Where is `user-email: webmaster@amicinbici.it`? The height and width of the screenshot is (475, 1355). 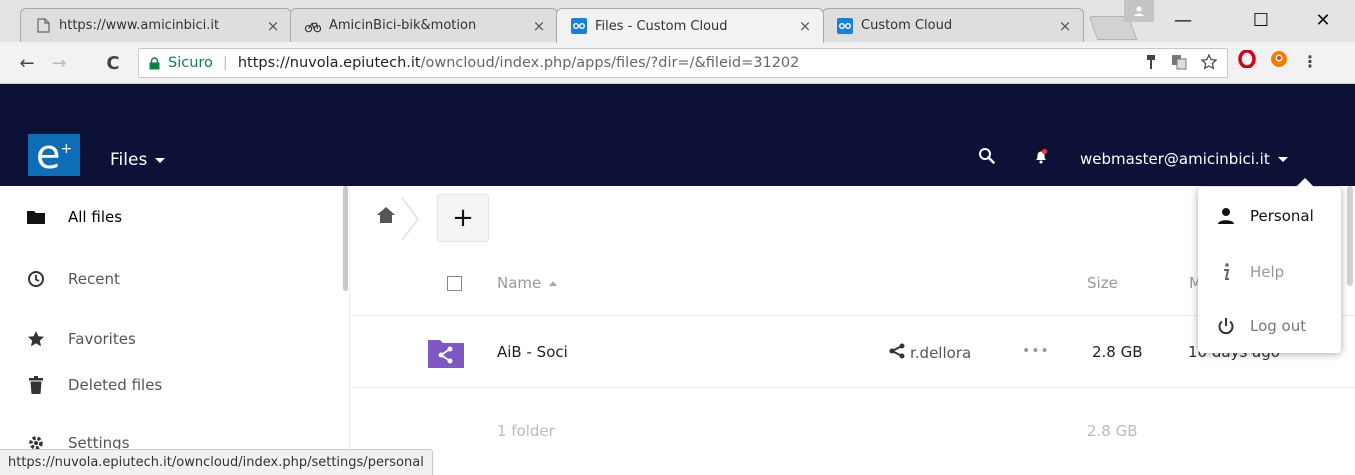
user-email: webmaster@amicinbici.it is located at coordinates (1175, 159).